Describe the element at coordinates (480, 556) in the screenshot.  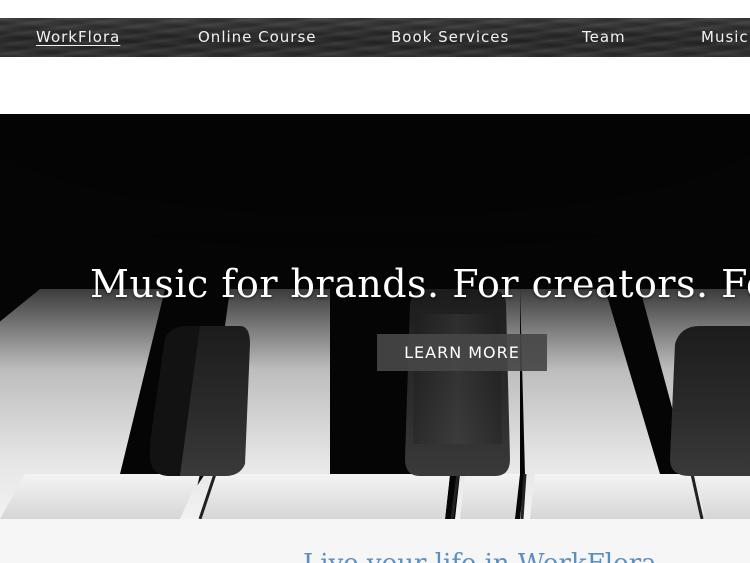
I see `section-heading: Live your life in WorkFlora` at that location.